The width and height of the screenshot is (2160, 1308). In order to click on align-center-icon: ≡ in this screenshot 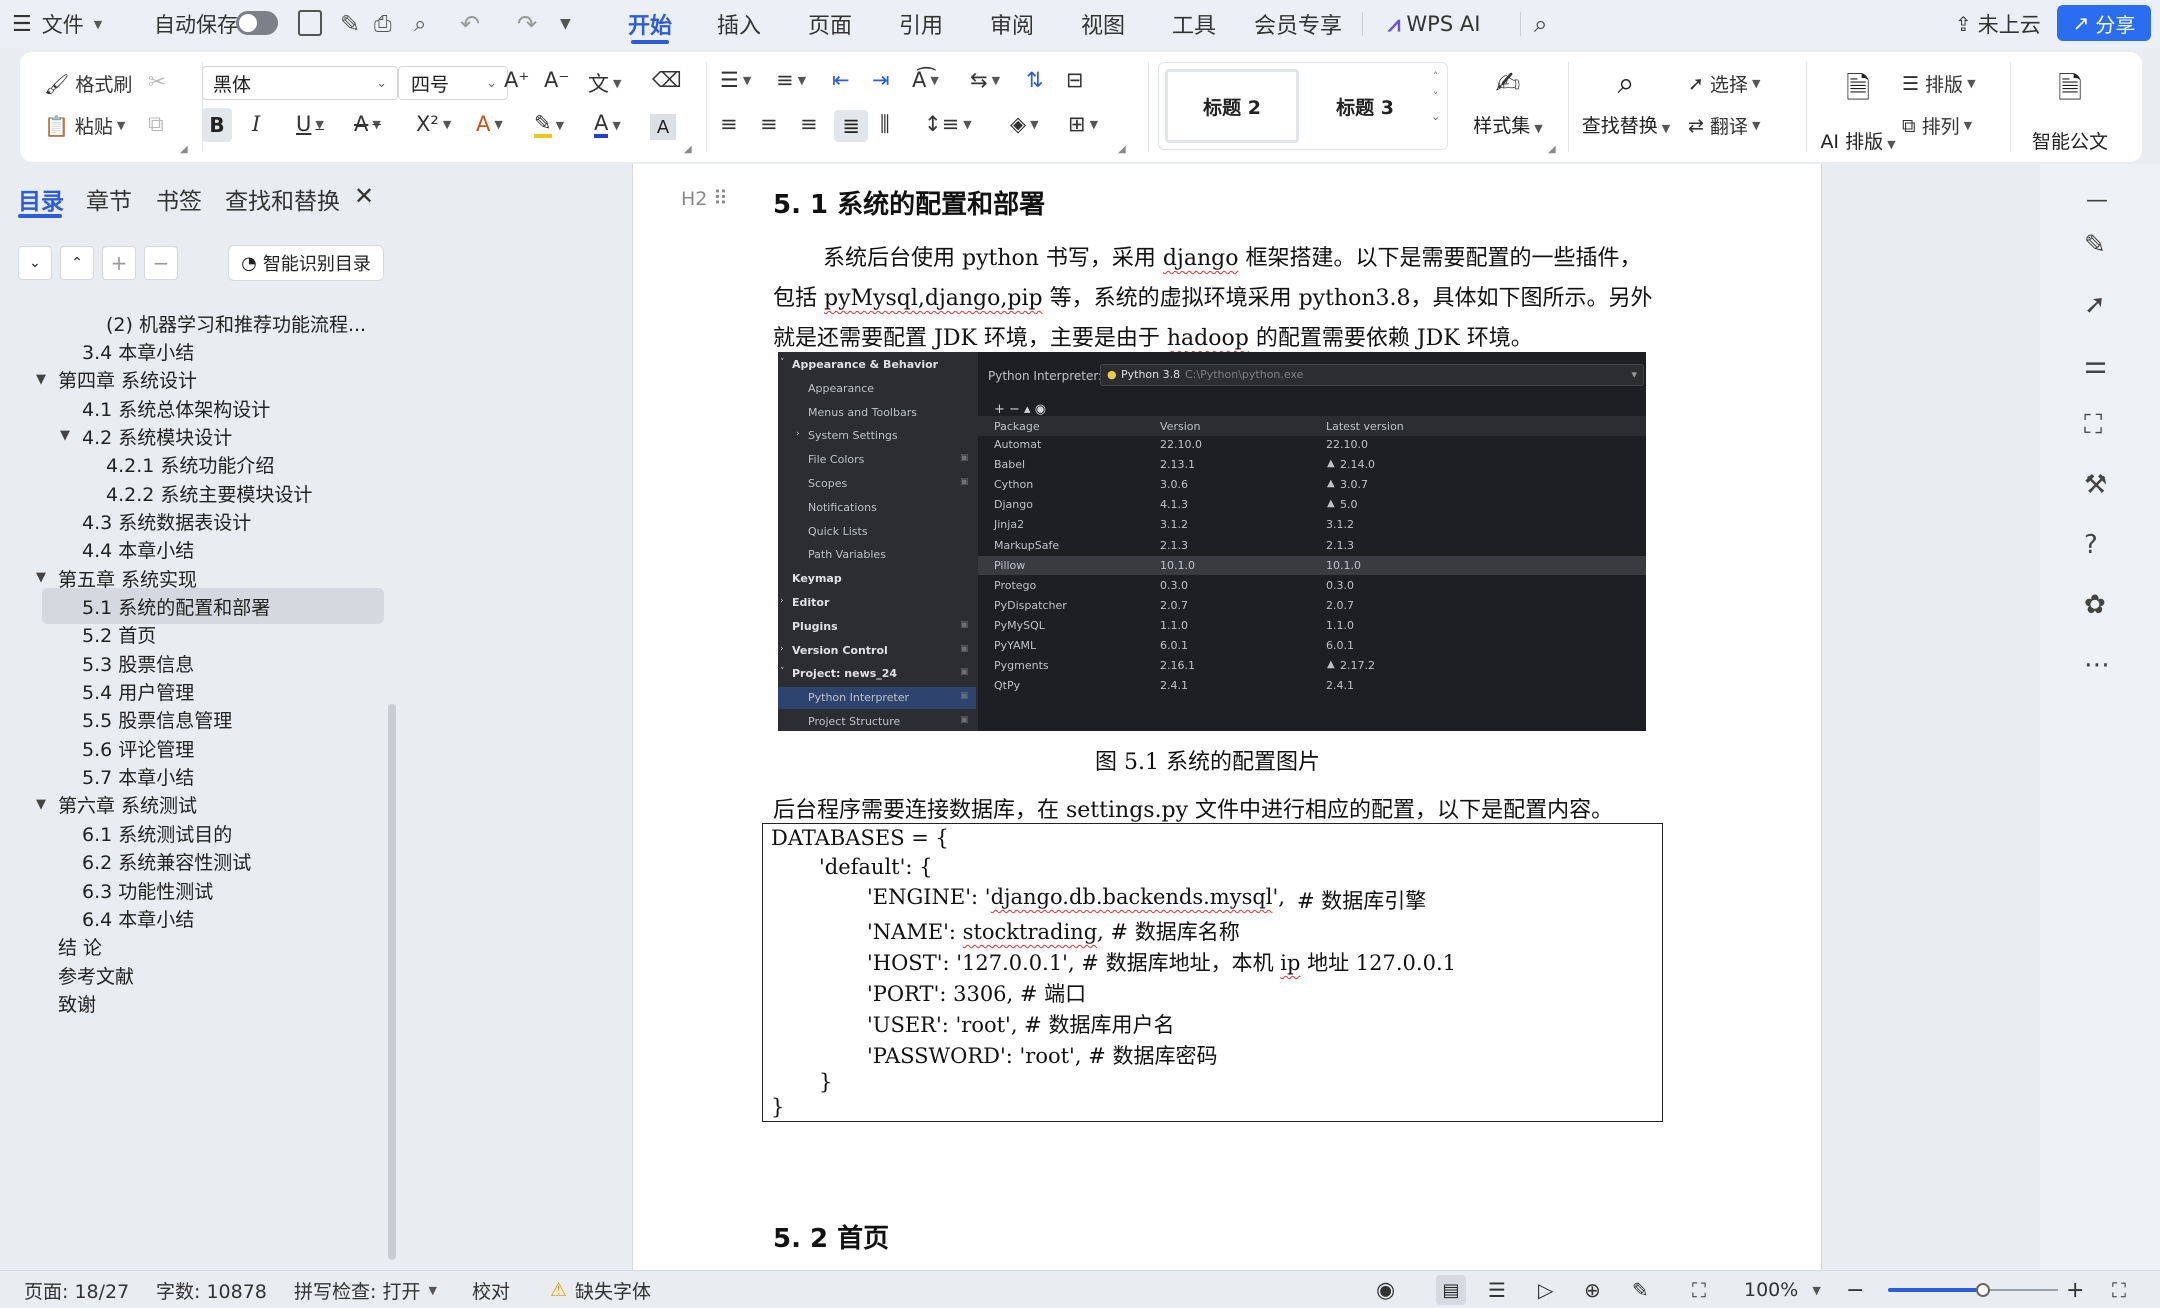, I will do `click(769, 124)`.